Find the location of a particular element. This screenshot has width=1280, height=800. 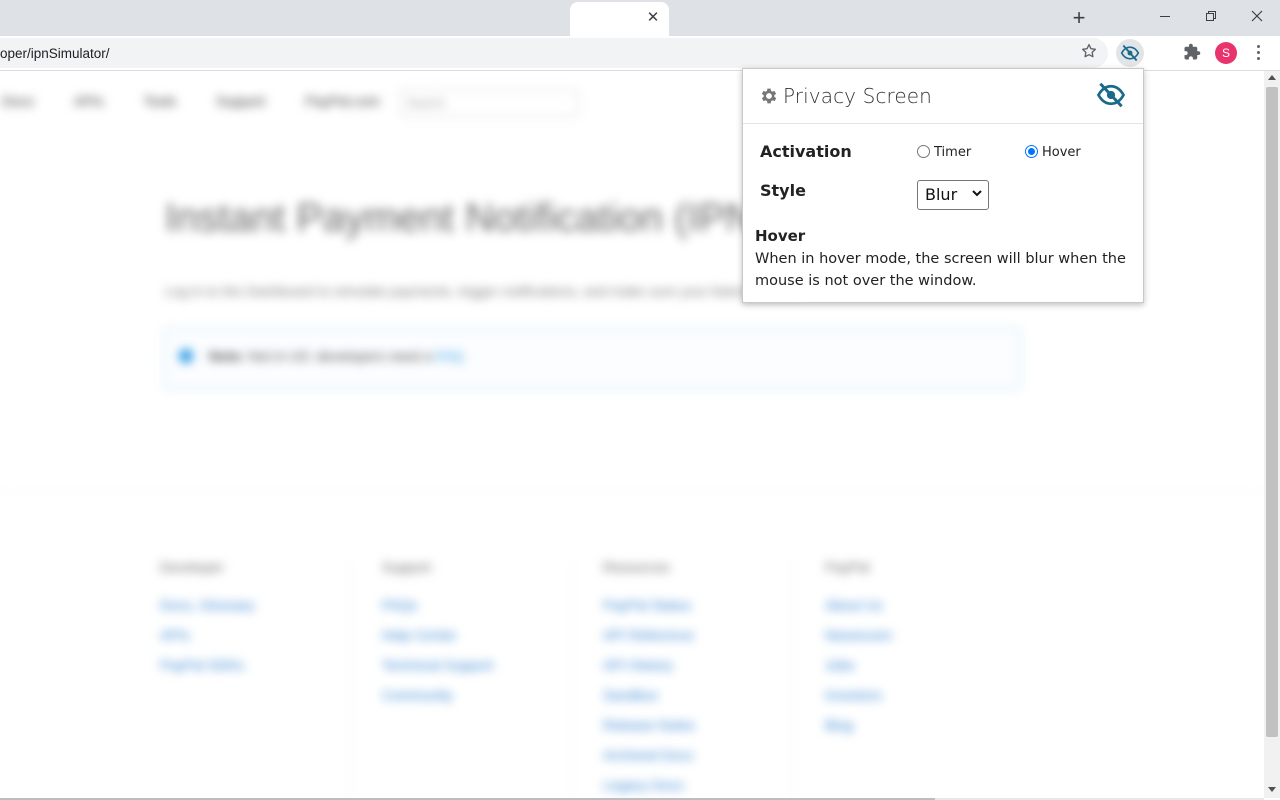

new-tab-button: + is located at coordinates (1079, 18).